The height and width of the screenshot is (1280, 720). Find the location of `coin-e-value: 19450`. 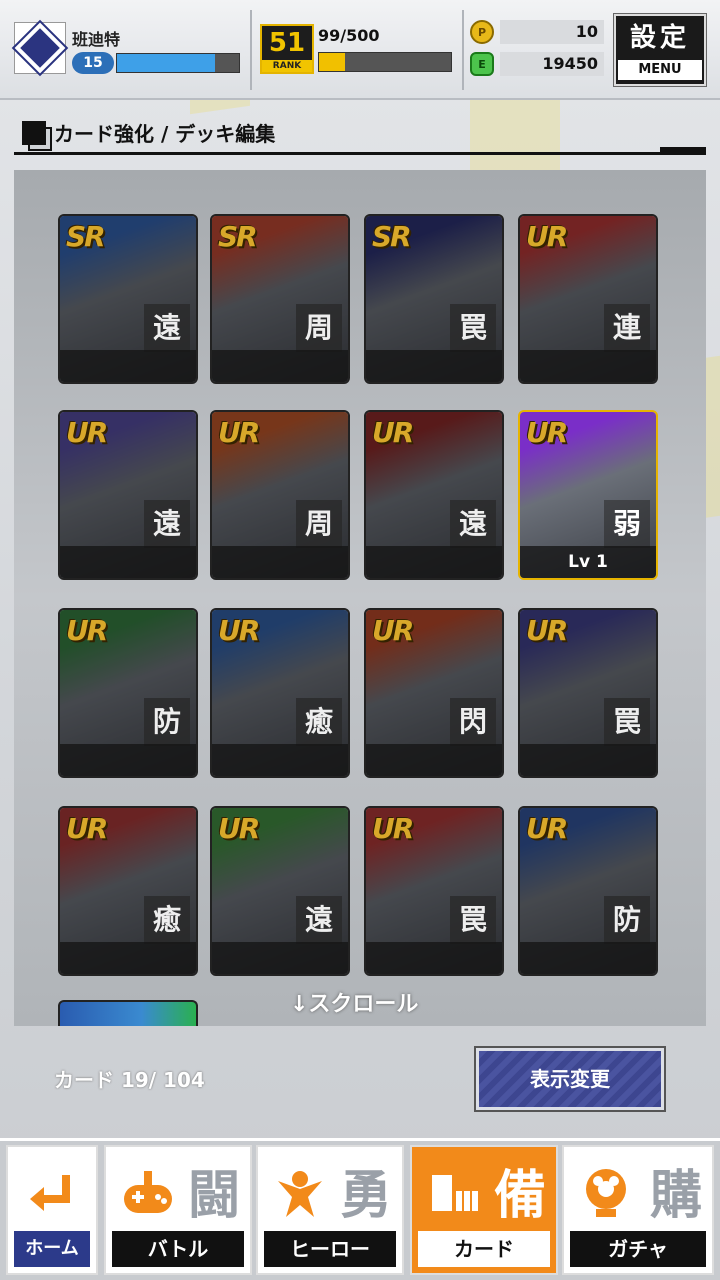

coin-e-value: 19450 is located at coordinates (552, 64).